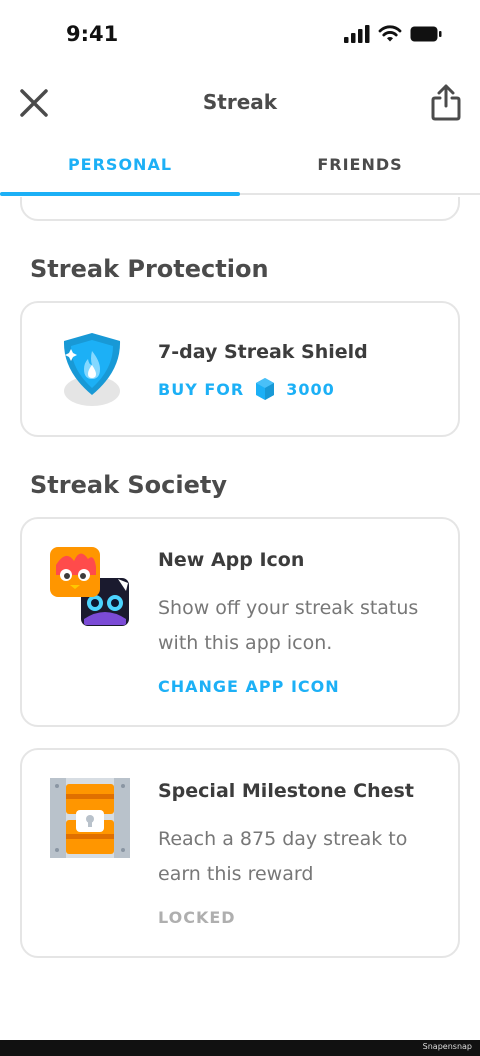  What do you see at coordinates (426, 34) in the screenshot?
I see `battery-icon` at bounding box center [426, 34].